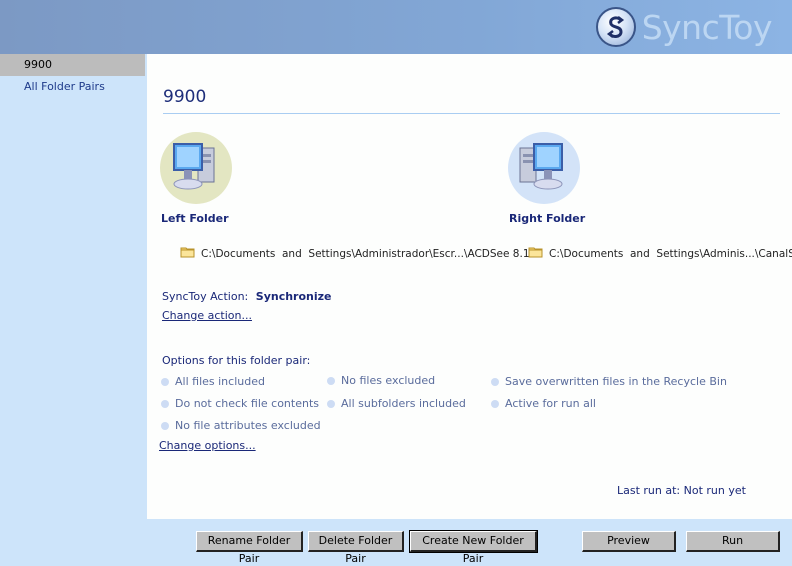 Image resolution: width=792 pixels, height=566 pixels. What do you see at coordinates (185, 97) in the screenshot?
I see `page-title: 9900` at bounding box center [185, 97].